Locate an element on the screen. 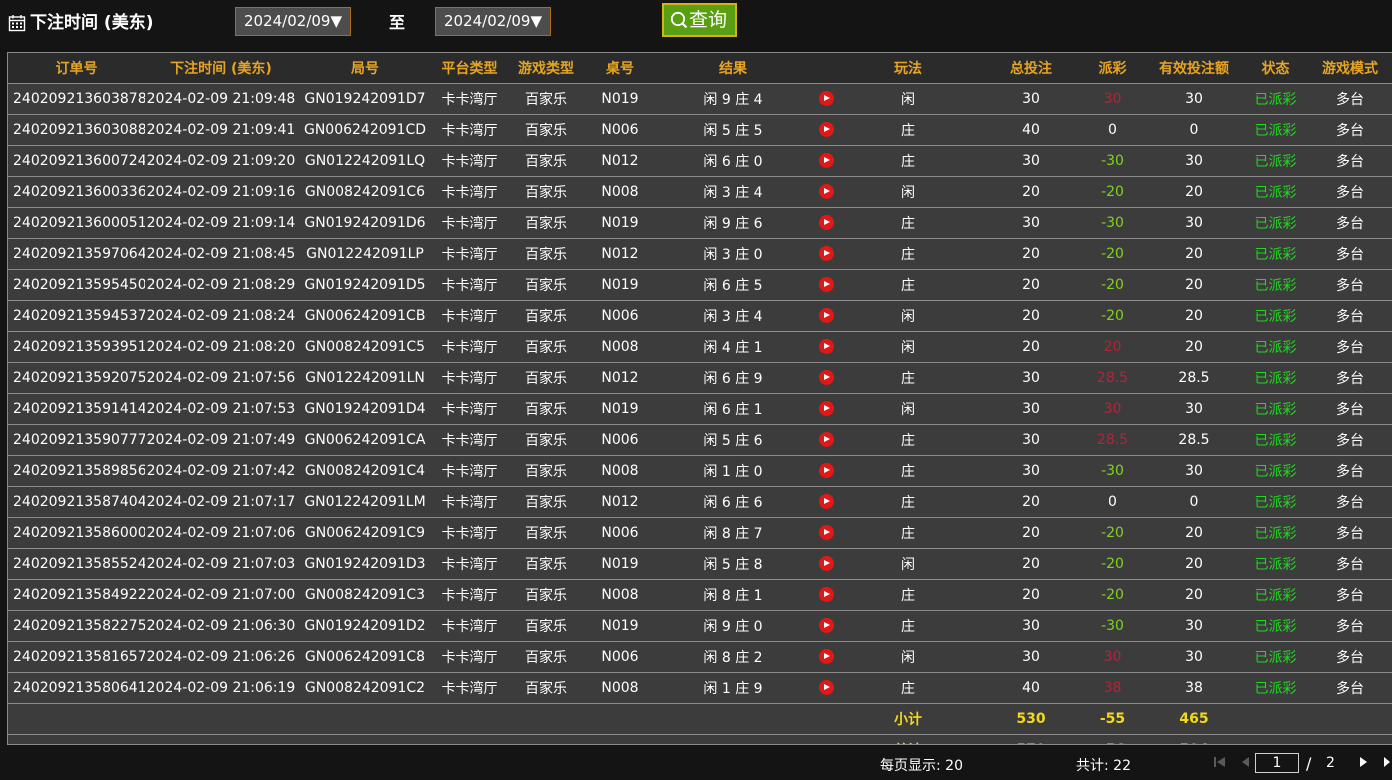 This screenshot has width=1392, height=780. search-icon is located at coordinates (679, 20).